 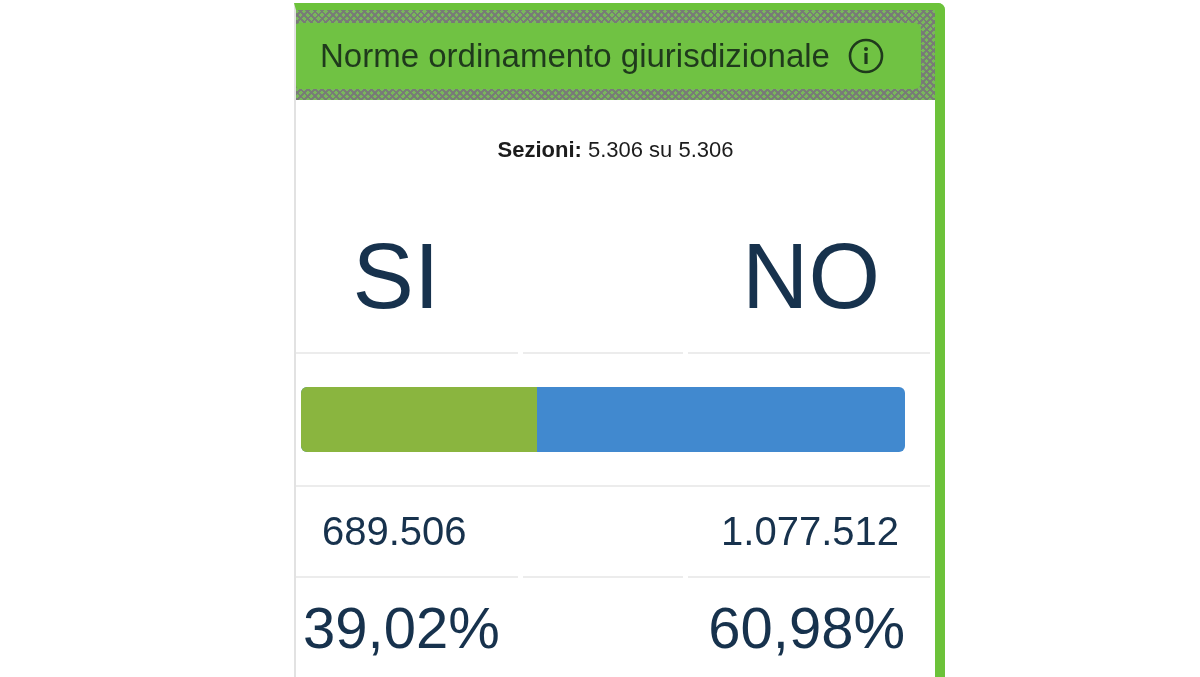 I want to click on option-label: NO, so click(x=811, y=276).